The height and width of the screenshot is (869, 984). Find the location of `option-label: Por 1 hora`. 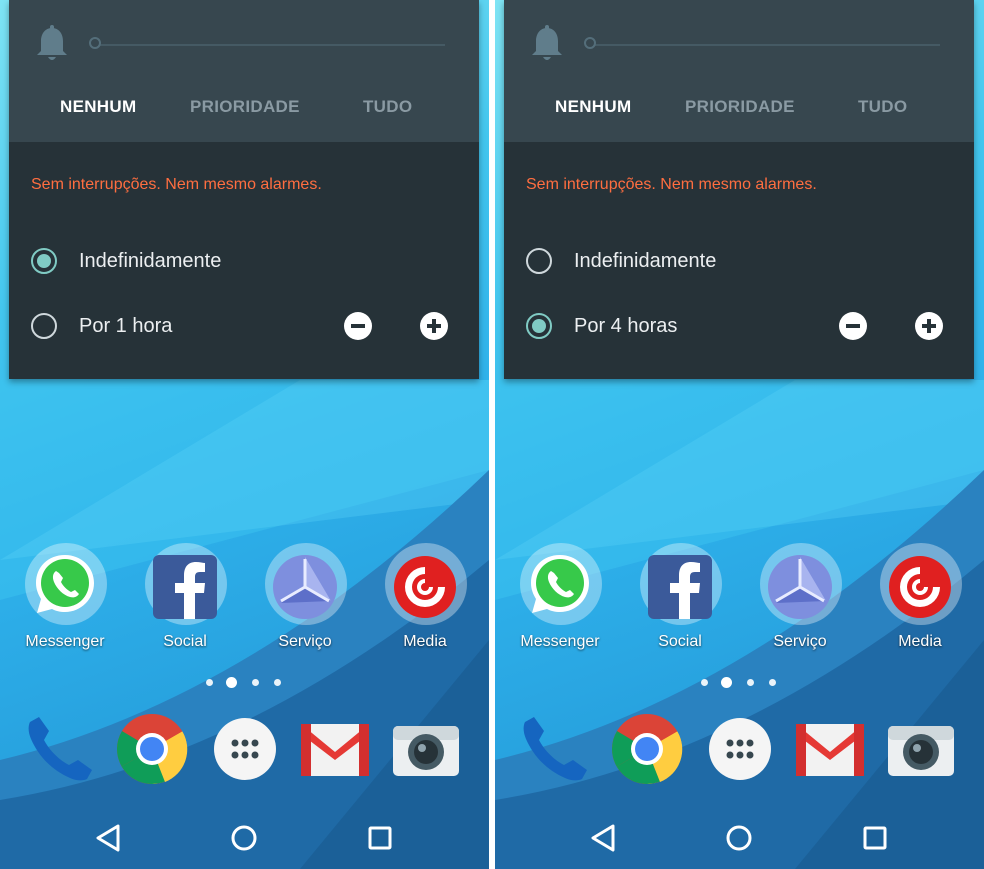

option-label: Por 1 hora is located at coordinates (126, 326).